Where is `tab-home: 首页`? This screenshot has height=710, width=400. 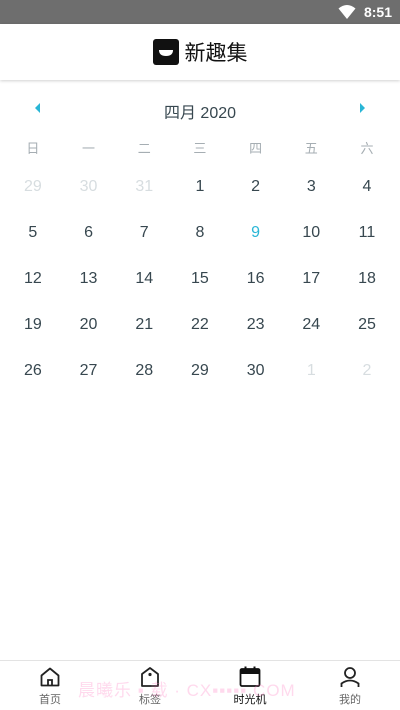 tab-home: 首页 is located at coordinates (50, 685).